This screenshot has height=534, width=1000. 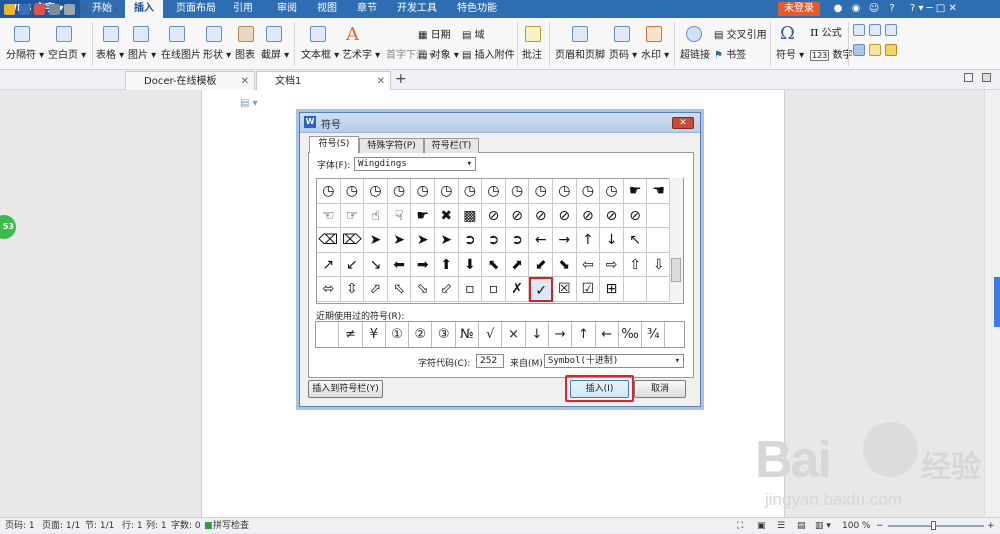 I want to click on char-code-field: 252, so click(x=490, y=361).